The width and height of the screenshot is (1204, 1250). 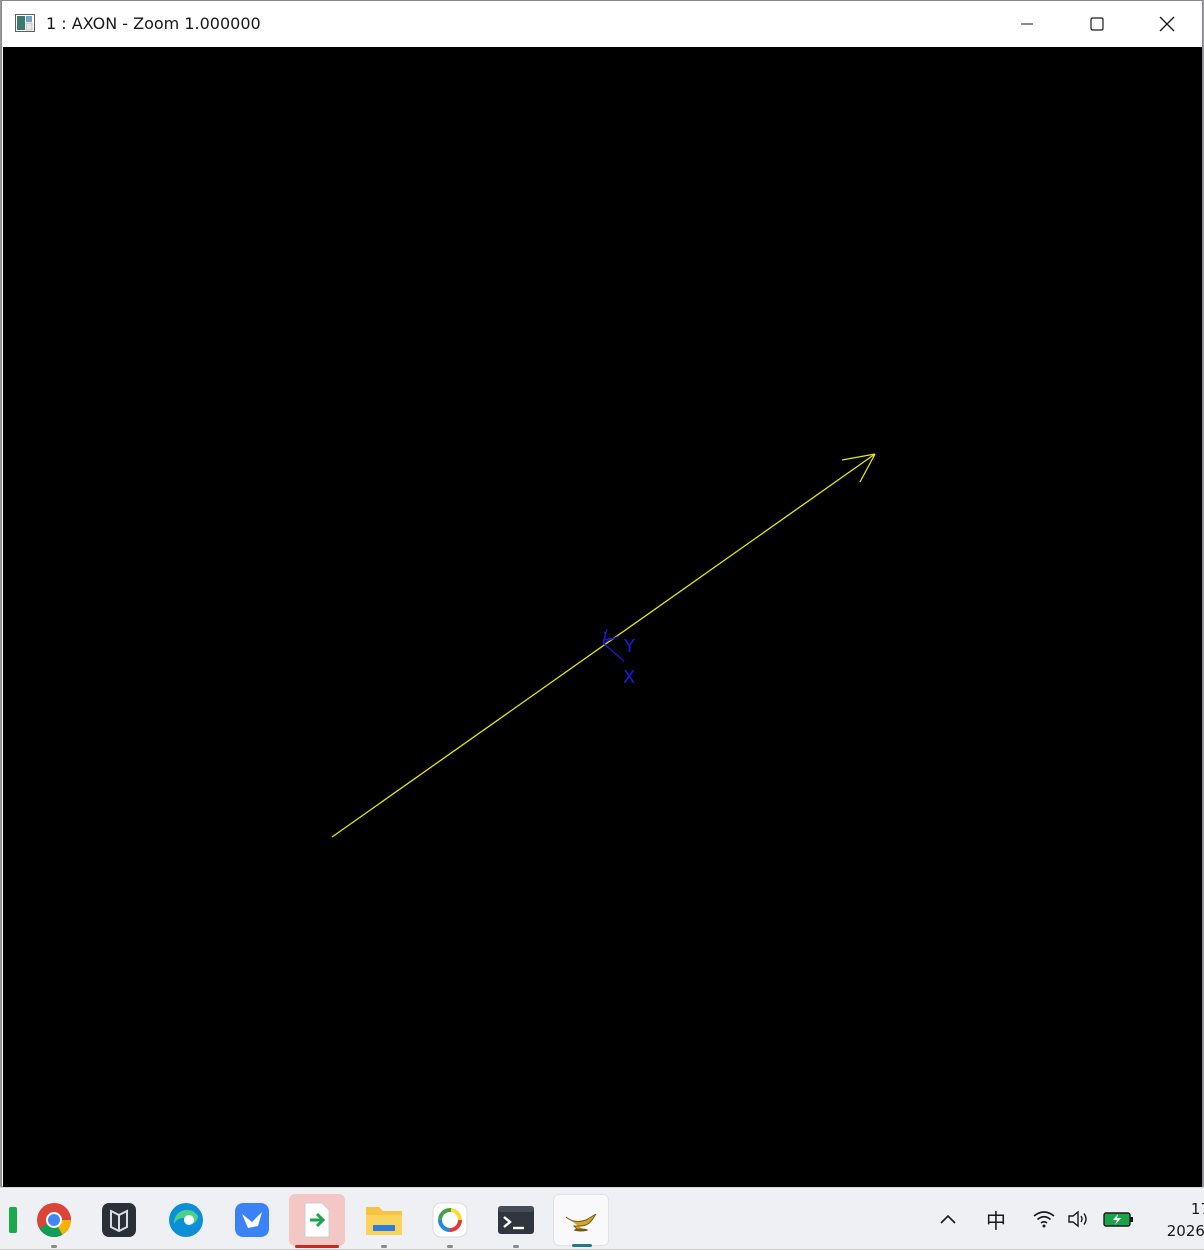 What do you see at coordinates (629, 677) in the screenshot?
I see `axis-label-x: X` at bounding box center [629, 677].